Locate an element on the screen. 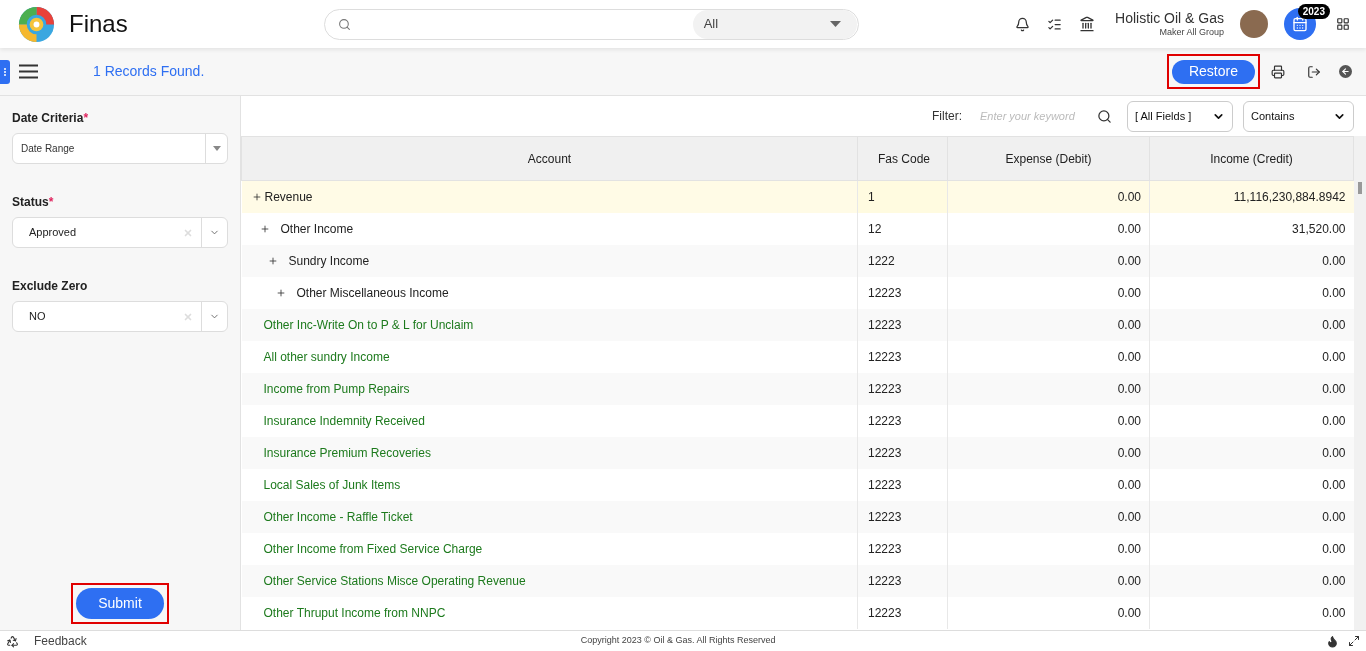  column-header: Income (Credit) is located at coordinates (1251, 158).